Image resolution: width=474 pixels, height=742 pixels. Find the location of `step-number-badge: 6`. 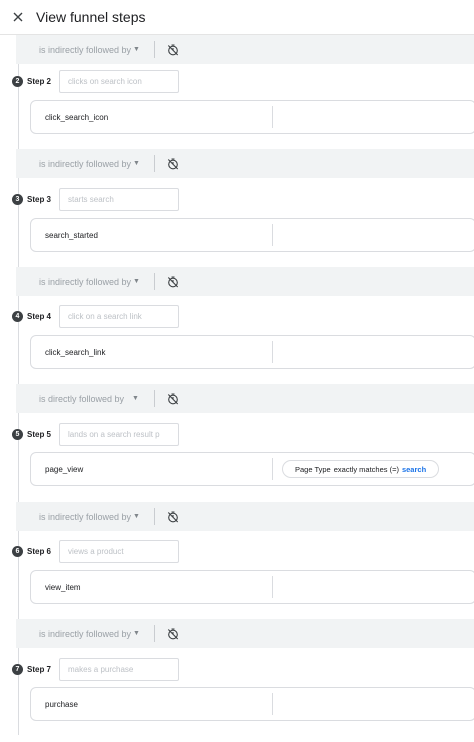

step-number-badge: 6 is located at coordinates (17, 551).